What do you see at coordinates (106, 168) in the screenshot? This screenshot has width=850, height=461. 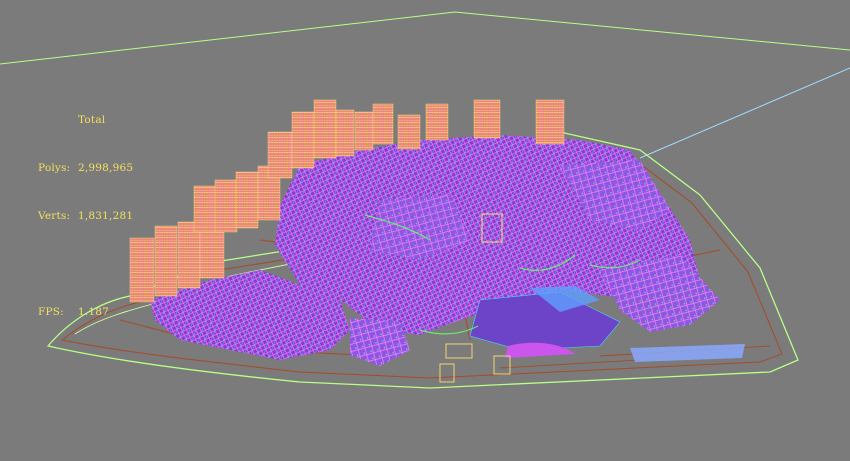 I see `stats-polys-value: 2,998,965` at bounding box center [106, 168].